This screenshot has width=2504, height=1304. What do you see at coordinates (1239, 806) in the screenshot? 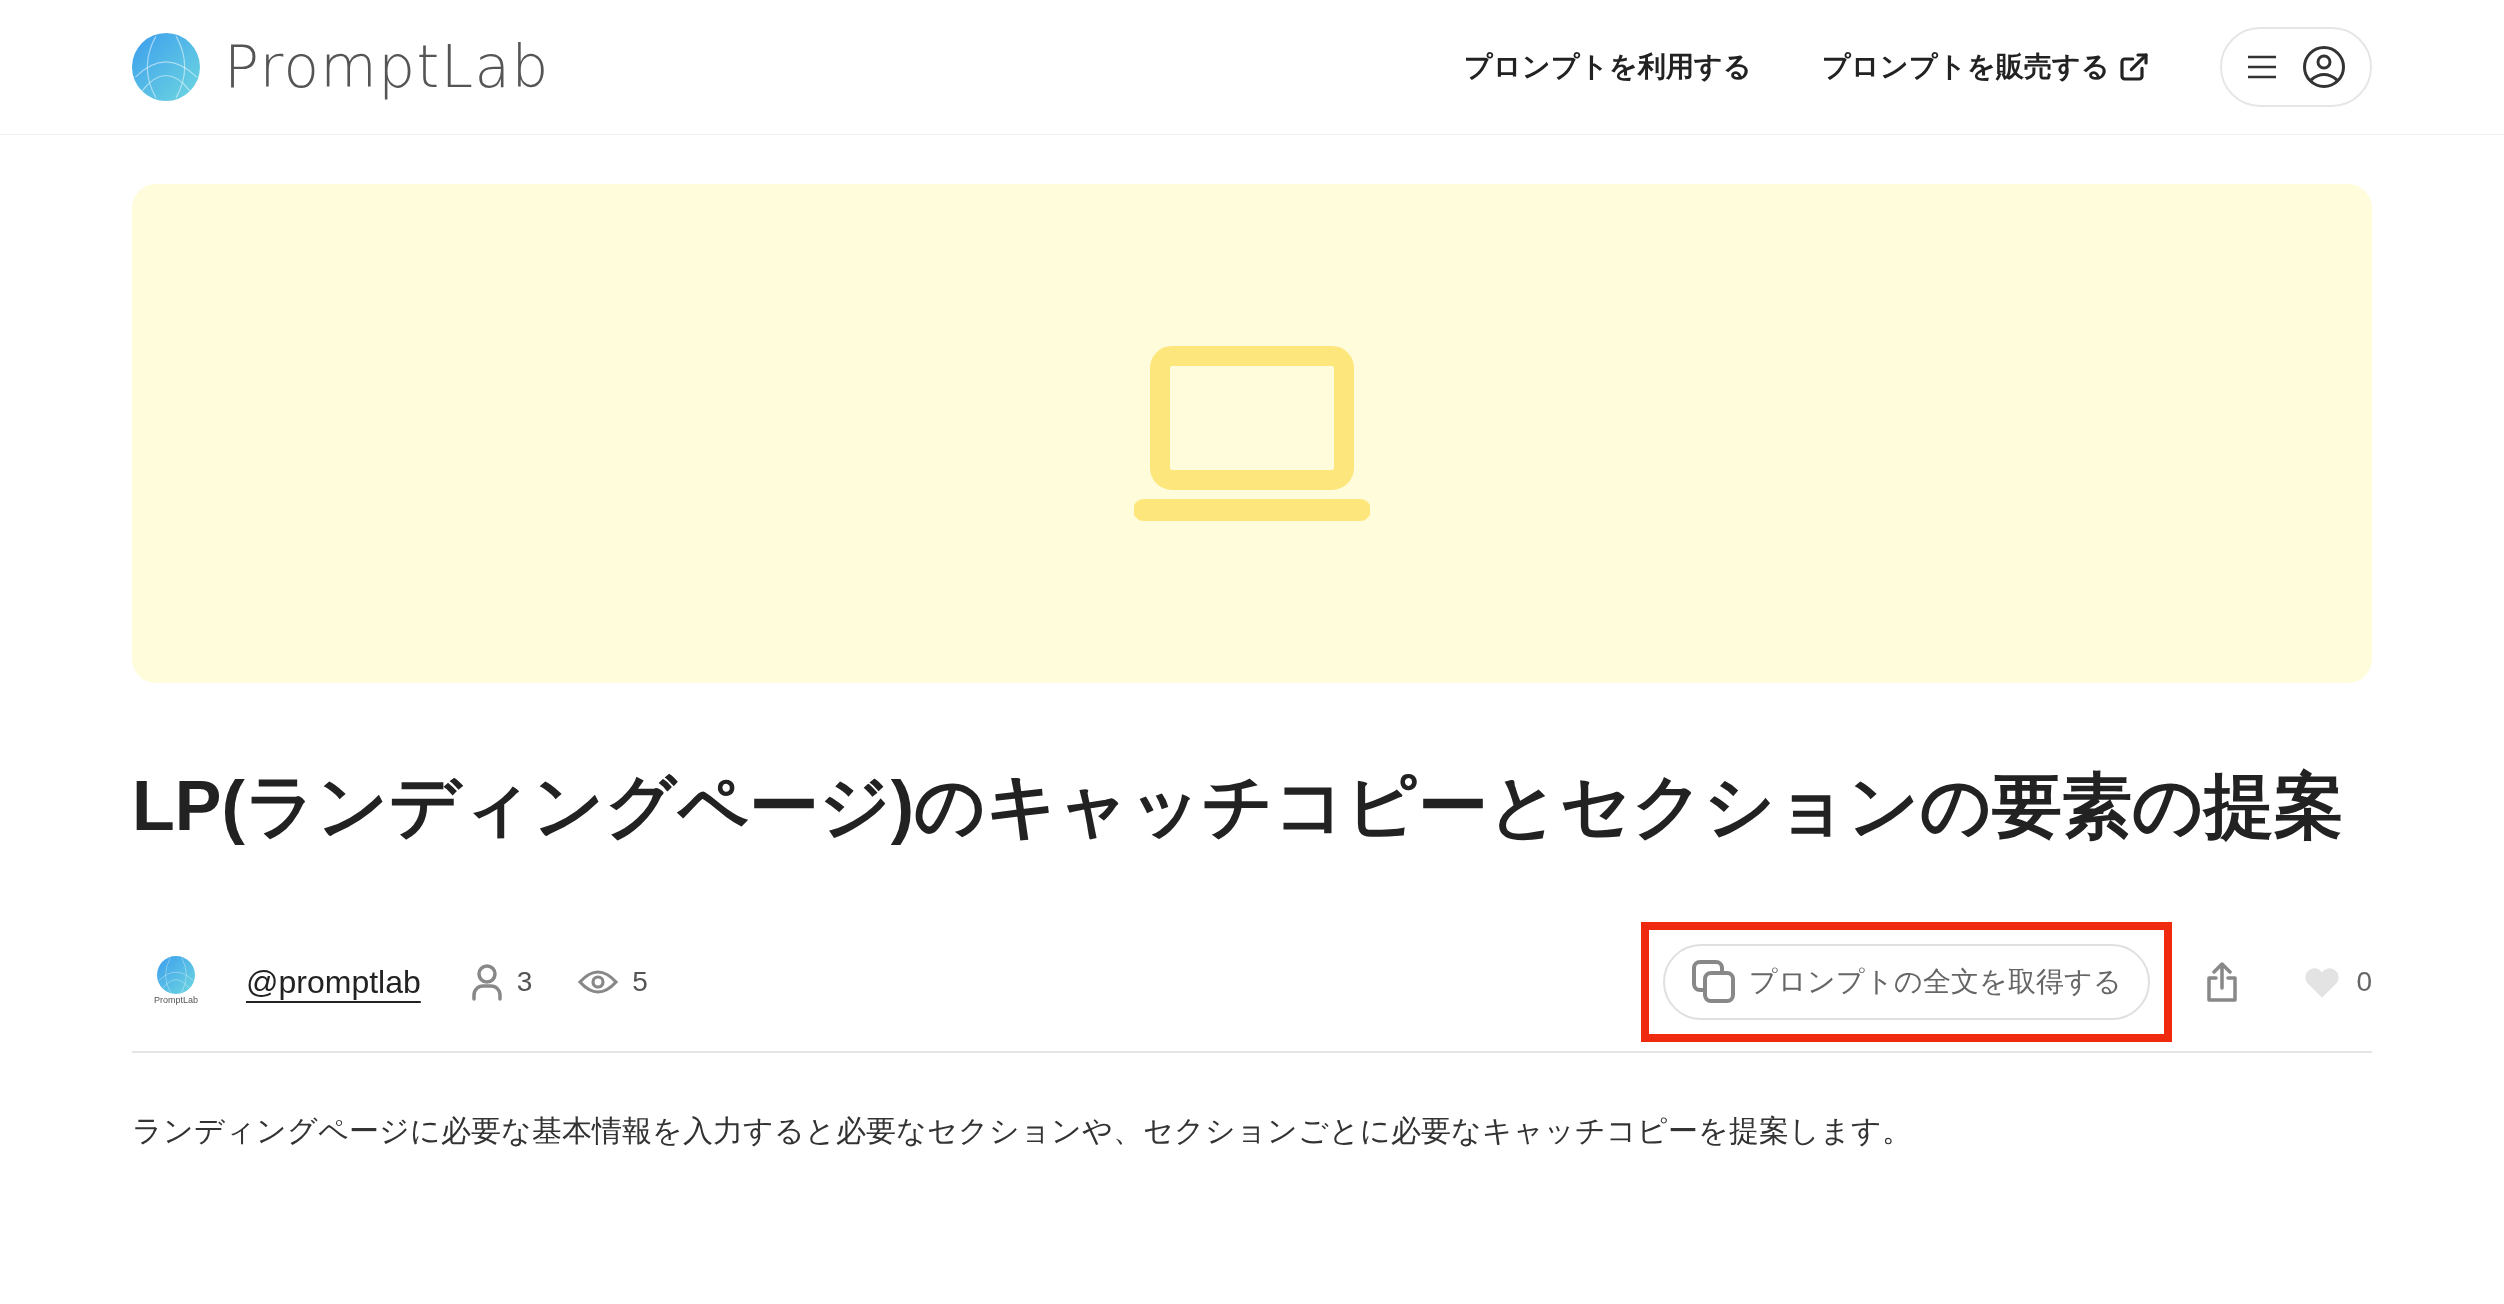
I see `page-title: LP(ランディングページ)のキャッチコピーとセクションの要素の提案` at bounding box center [1239, 806].